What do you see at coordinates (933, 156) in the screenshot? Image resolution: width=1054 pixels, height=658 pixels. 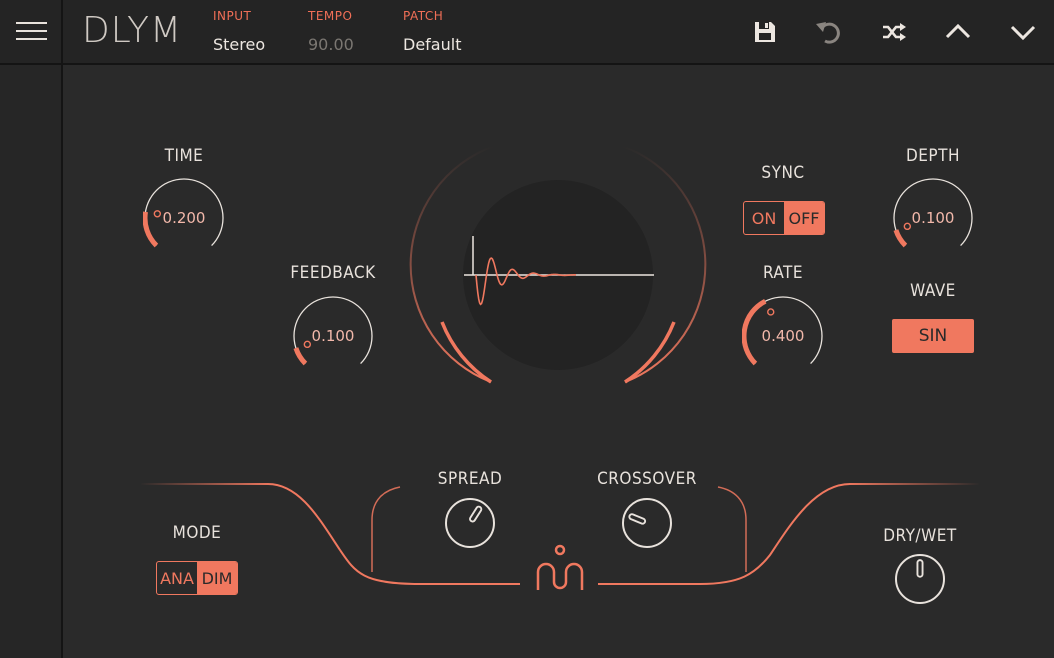 I see `depth-label: DEPTH` at bounding box center [933, 156].